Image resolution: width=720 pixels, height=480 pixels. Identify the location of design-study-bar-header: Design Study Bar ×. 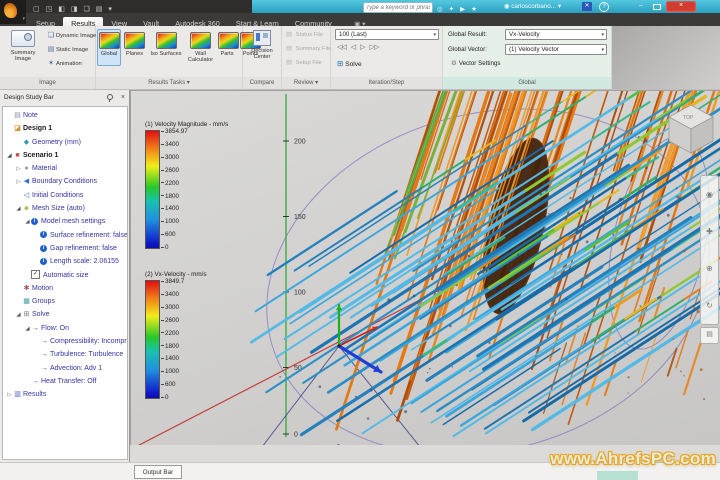
(64, 97).